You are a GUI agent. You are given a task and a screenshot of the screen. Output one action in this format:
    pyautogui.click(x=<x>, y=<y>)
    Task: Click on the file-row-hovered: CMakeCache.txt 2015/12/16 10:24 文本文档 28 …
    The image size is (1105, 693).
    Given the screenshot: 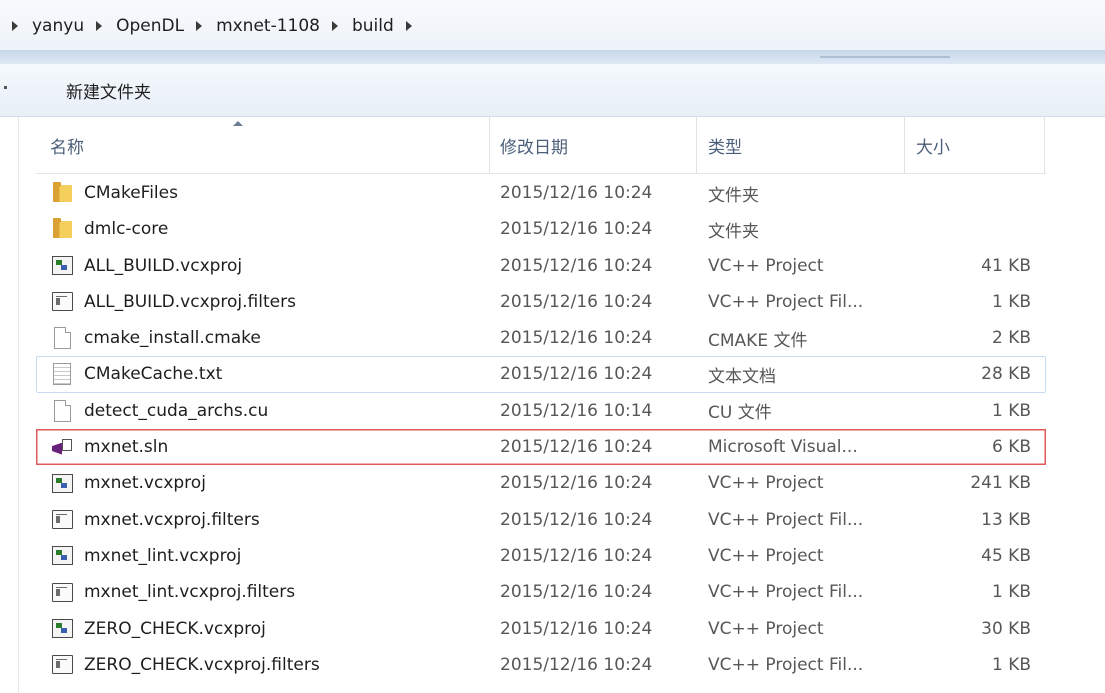 What is the action you would take?
    pyautogui.click(x=541, y=374)
    